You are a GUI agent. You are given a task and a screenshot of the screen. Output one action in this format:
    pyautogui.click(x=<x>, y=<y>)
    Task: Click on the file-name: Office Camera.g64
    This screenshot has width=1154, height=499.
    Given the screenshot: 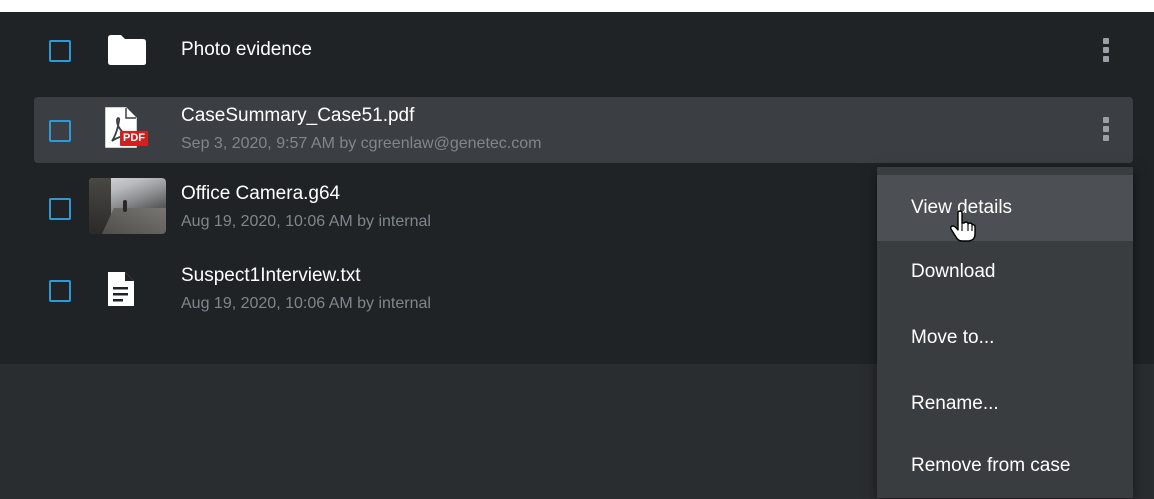 What is the action you would take?
    pyautogui.click(x=260, y=194)
    